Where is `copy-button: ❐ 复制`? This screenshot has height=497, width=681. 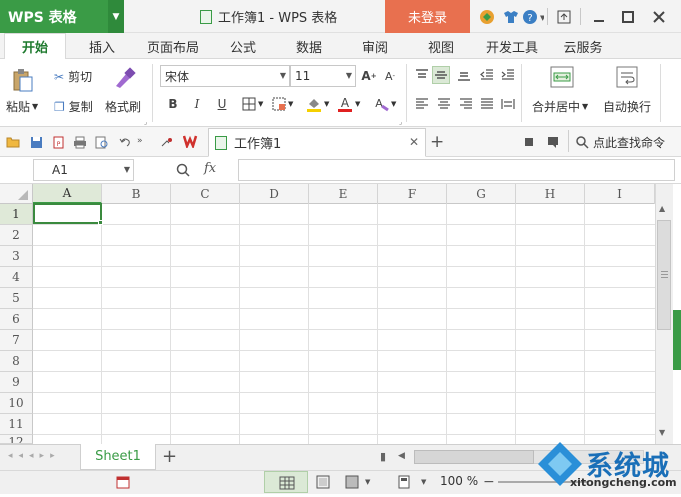
copy-button: ❐ 复制 is located at coordinates (73, 106).